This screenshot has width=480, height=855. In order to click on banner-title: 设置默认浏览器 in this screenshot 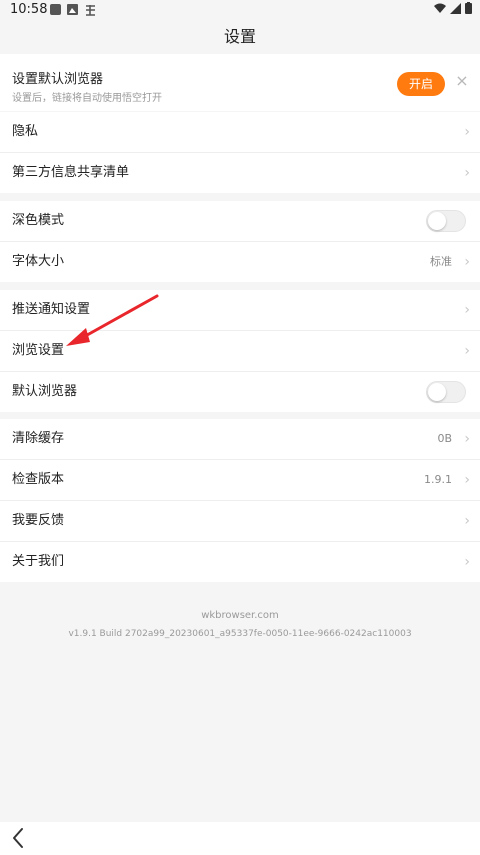, I will do `click(58, 79)`.